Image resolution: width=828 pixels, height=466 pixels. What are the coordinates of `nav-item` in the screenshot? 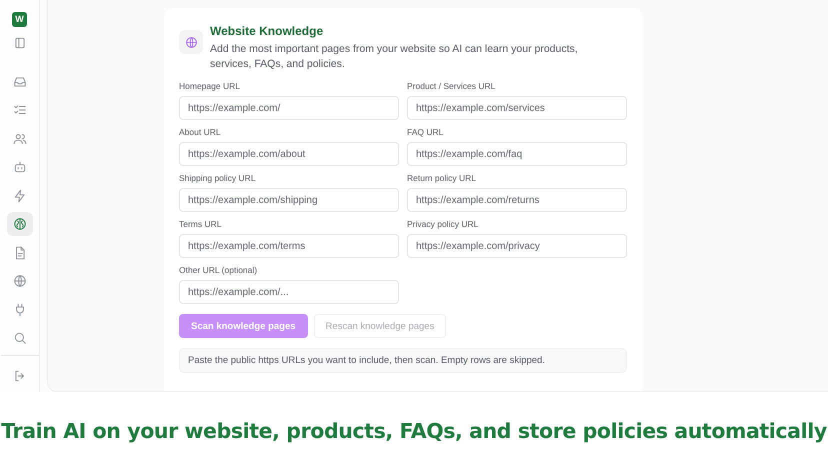 It's located at (19, 224).